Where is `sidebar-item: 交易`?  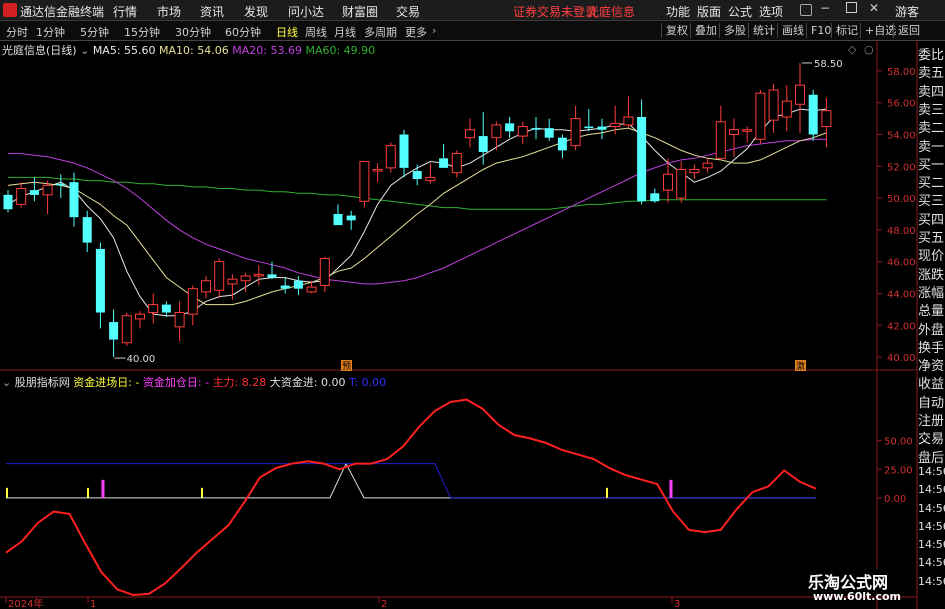
sidebar-item: 交易 is located at coordinates (931, 437).